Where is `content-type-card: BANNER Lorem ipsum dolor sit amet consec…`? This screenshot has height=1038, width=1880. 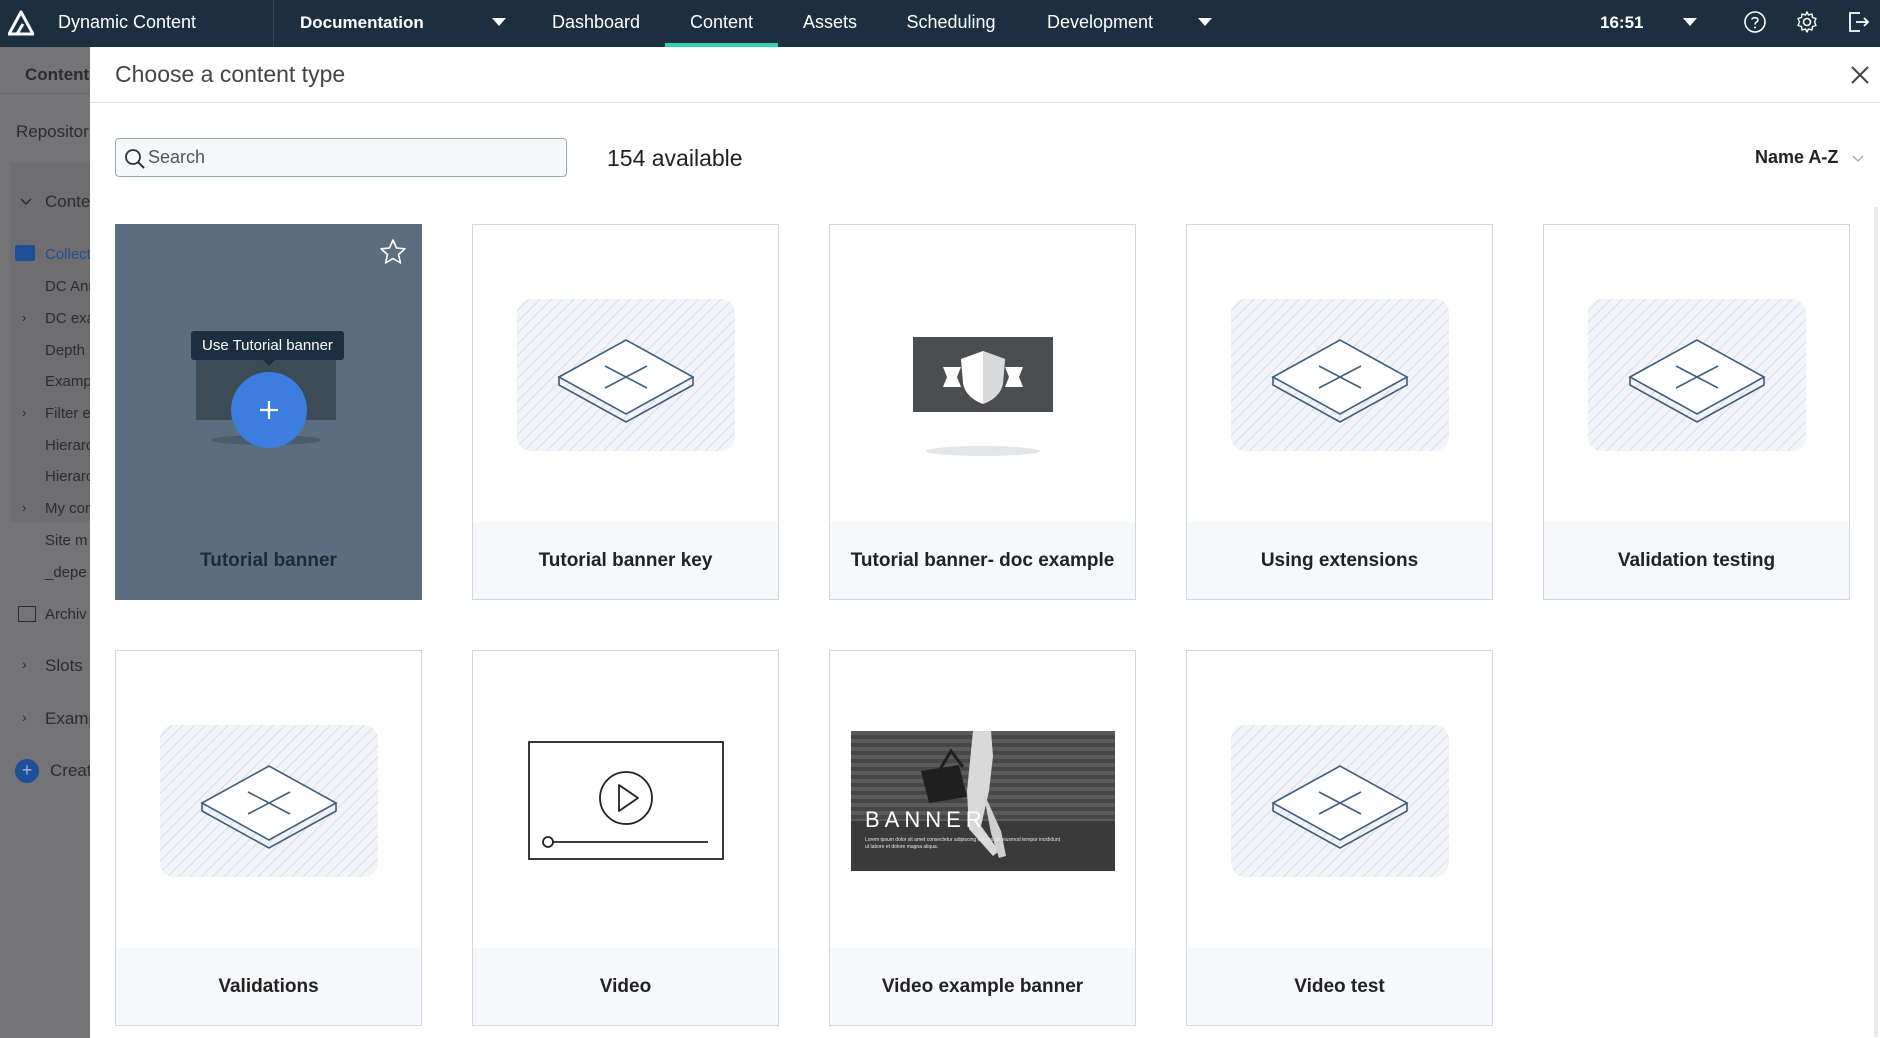 content-type-card: BANNER Lorem ipsum dolor sit amet consec… is located at coordinates (982, 838).